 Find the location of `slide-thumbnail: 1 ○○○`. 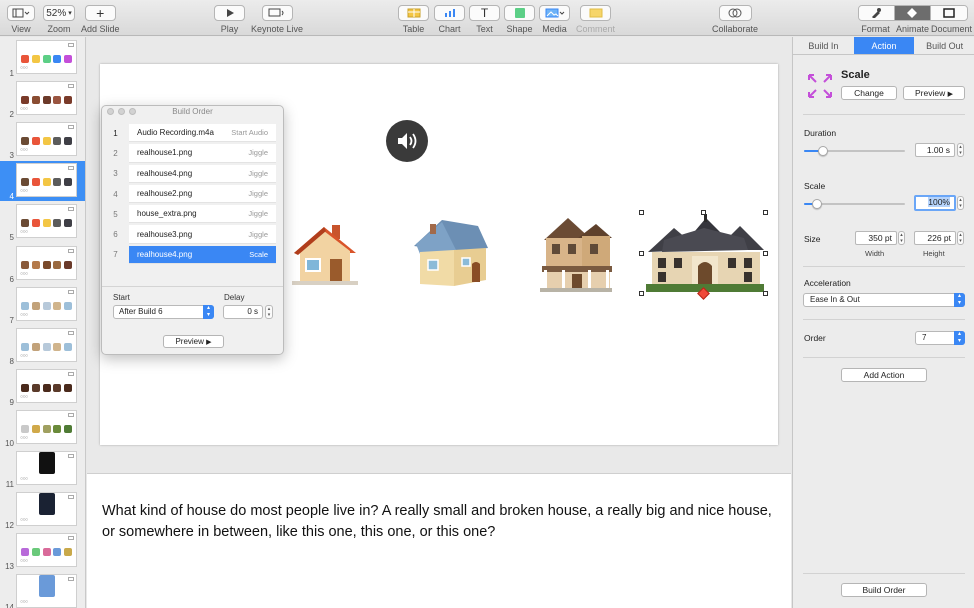

slide-thumbnail: 1 ○○○ is located at coordinates (42, 58).